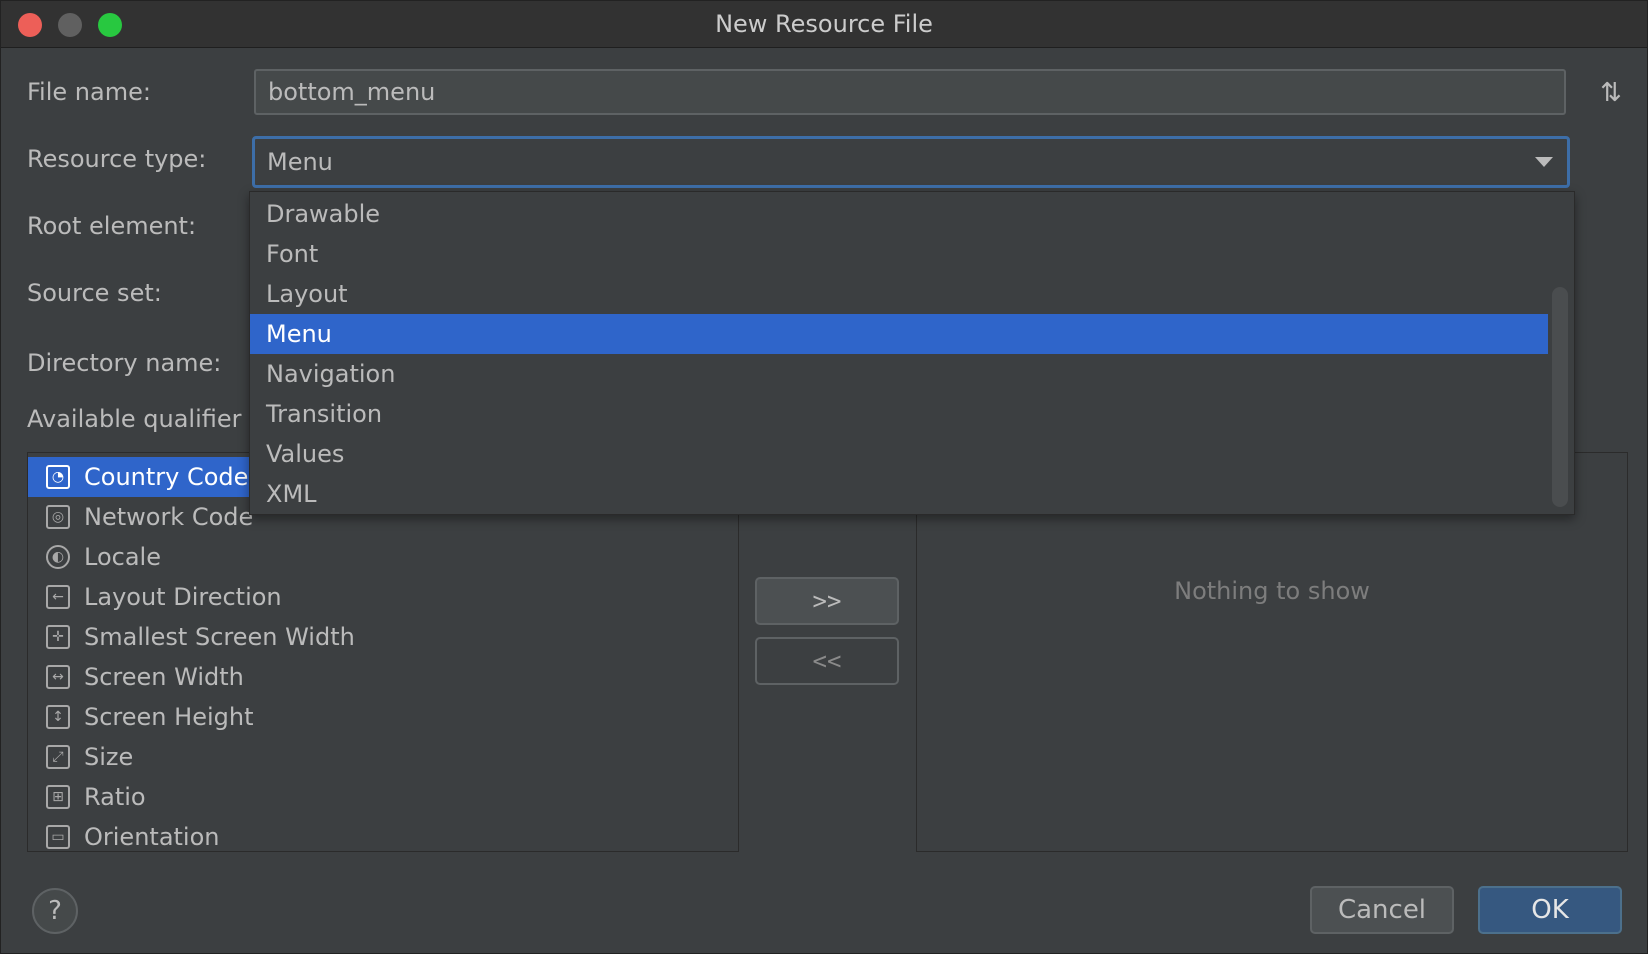 Image resolution: width=1648 pixels, height=954 pixels. Describe the element at coordinates (899, 414) in the screenshot. I see `dropdown-option-transition: Transition` at that location.